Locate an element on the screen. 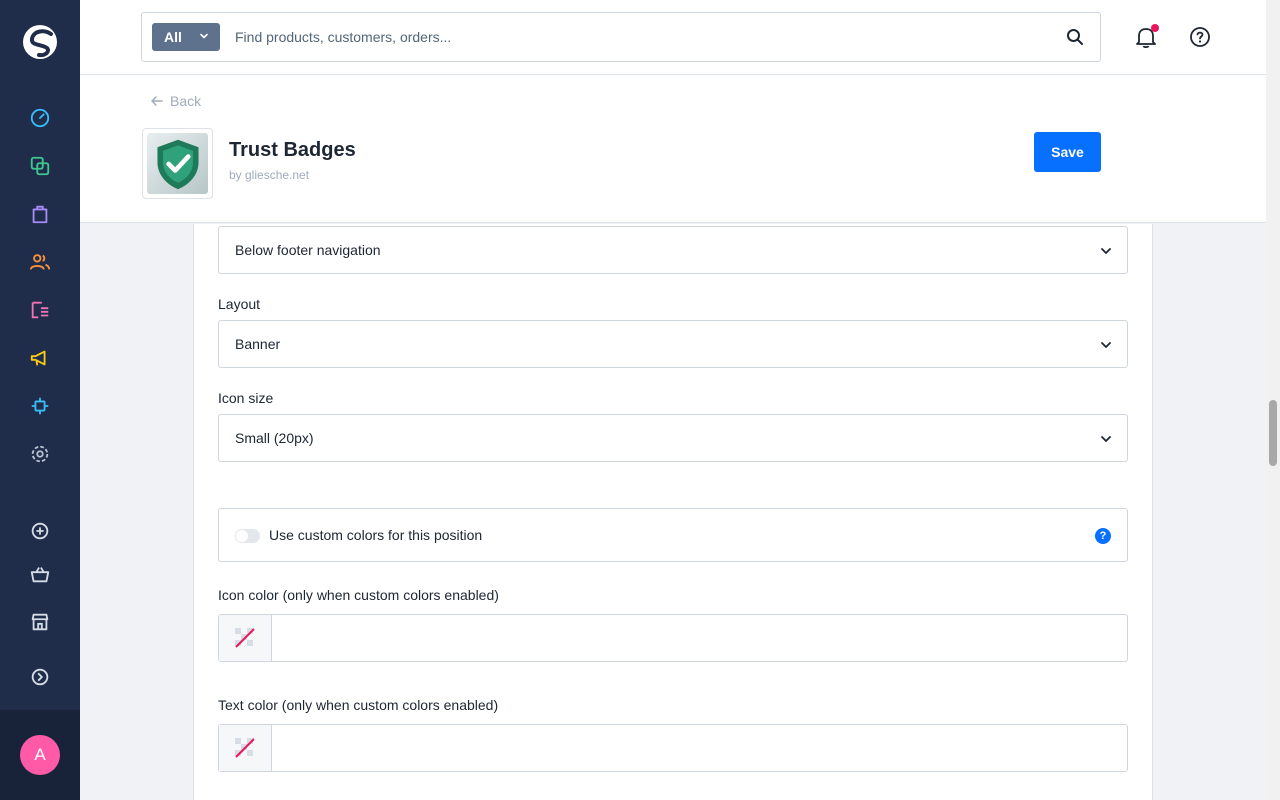  help-button is located at coordinates (1200, 37).